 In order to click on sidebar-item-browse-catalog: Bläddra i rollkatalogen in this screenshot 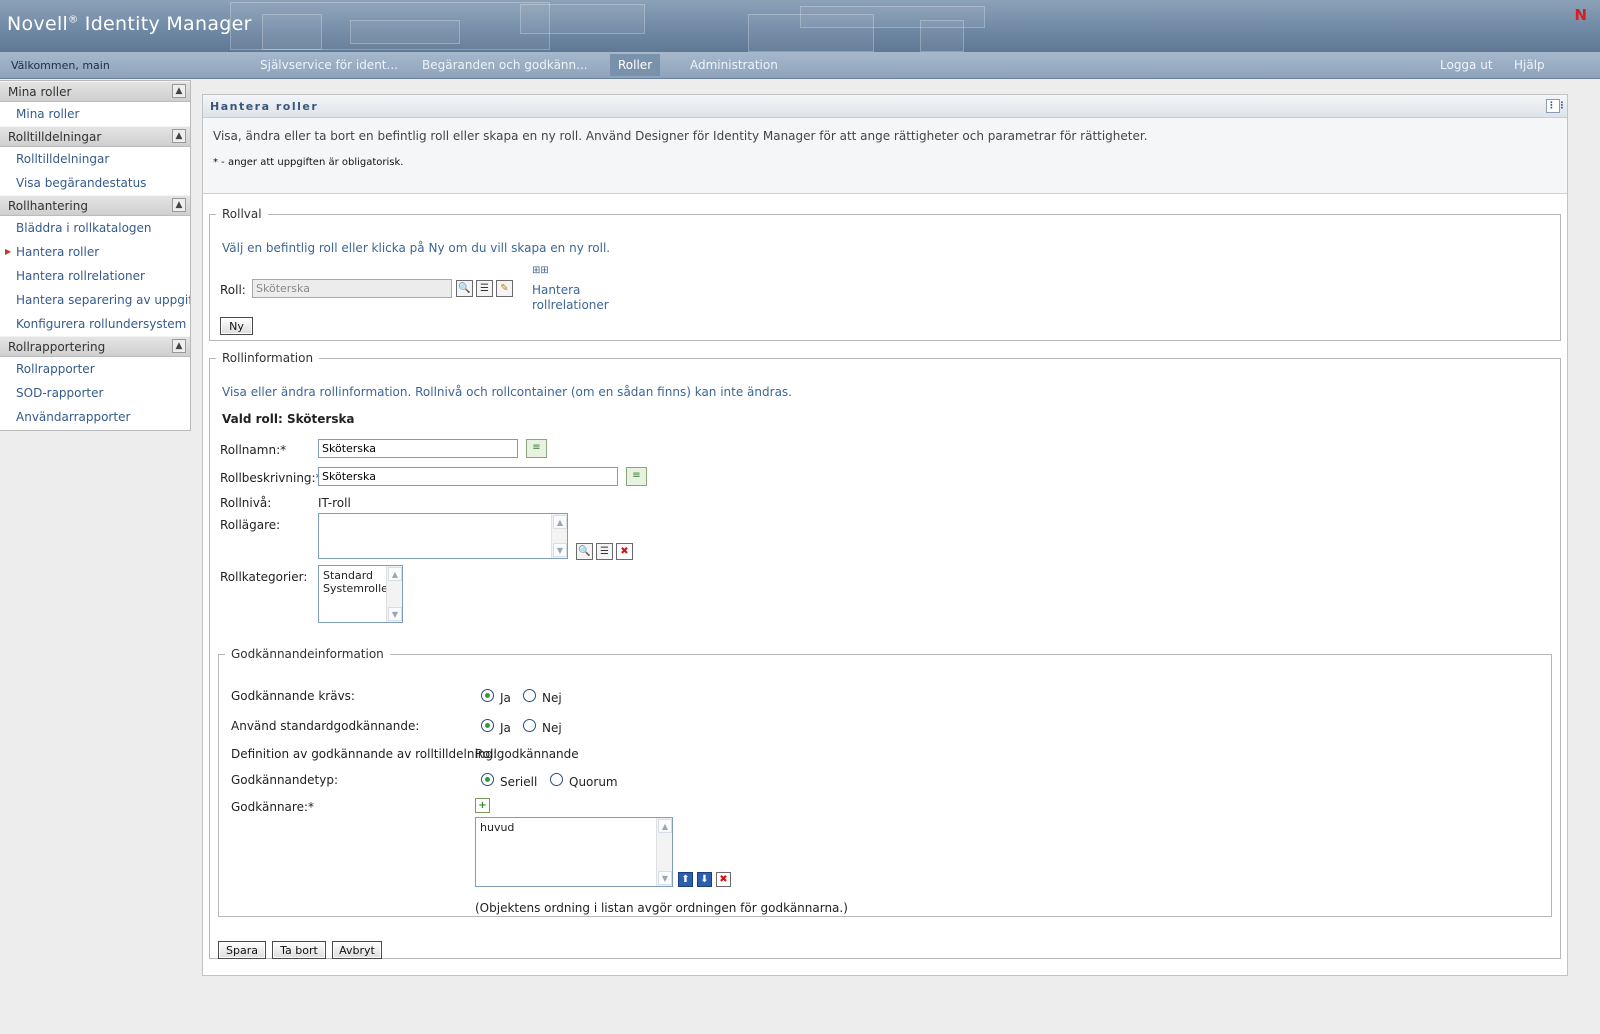, I will do `click(95, 228)`.